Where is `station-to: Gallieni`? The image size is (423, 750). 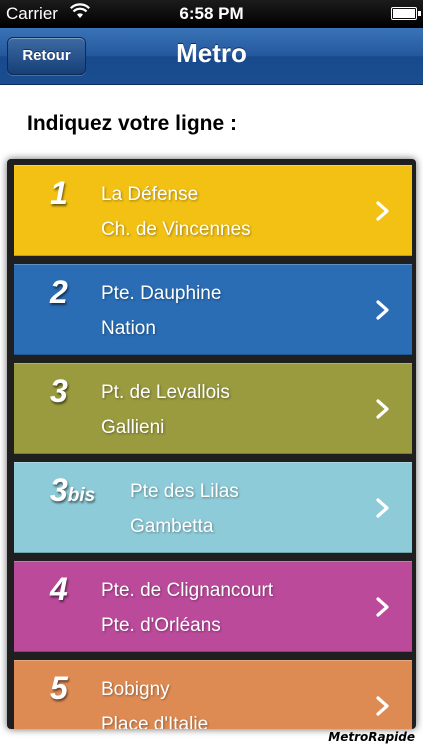
station-to: Gallieni is located at coordinates (133, 427).